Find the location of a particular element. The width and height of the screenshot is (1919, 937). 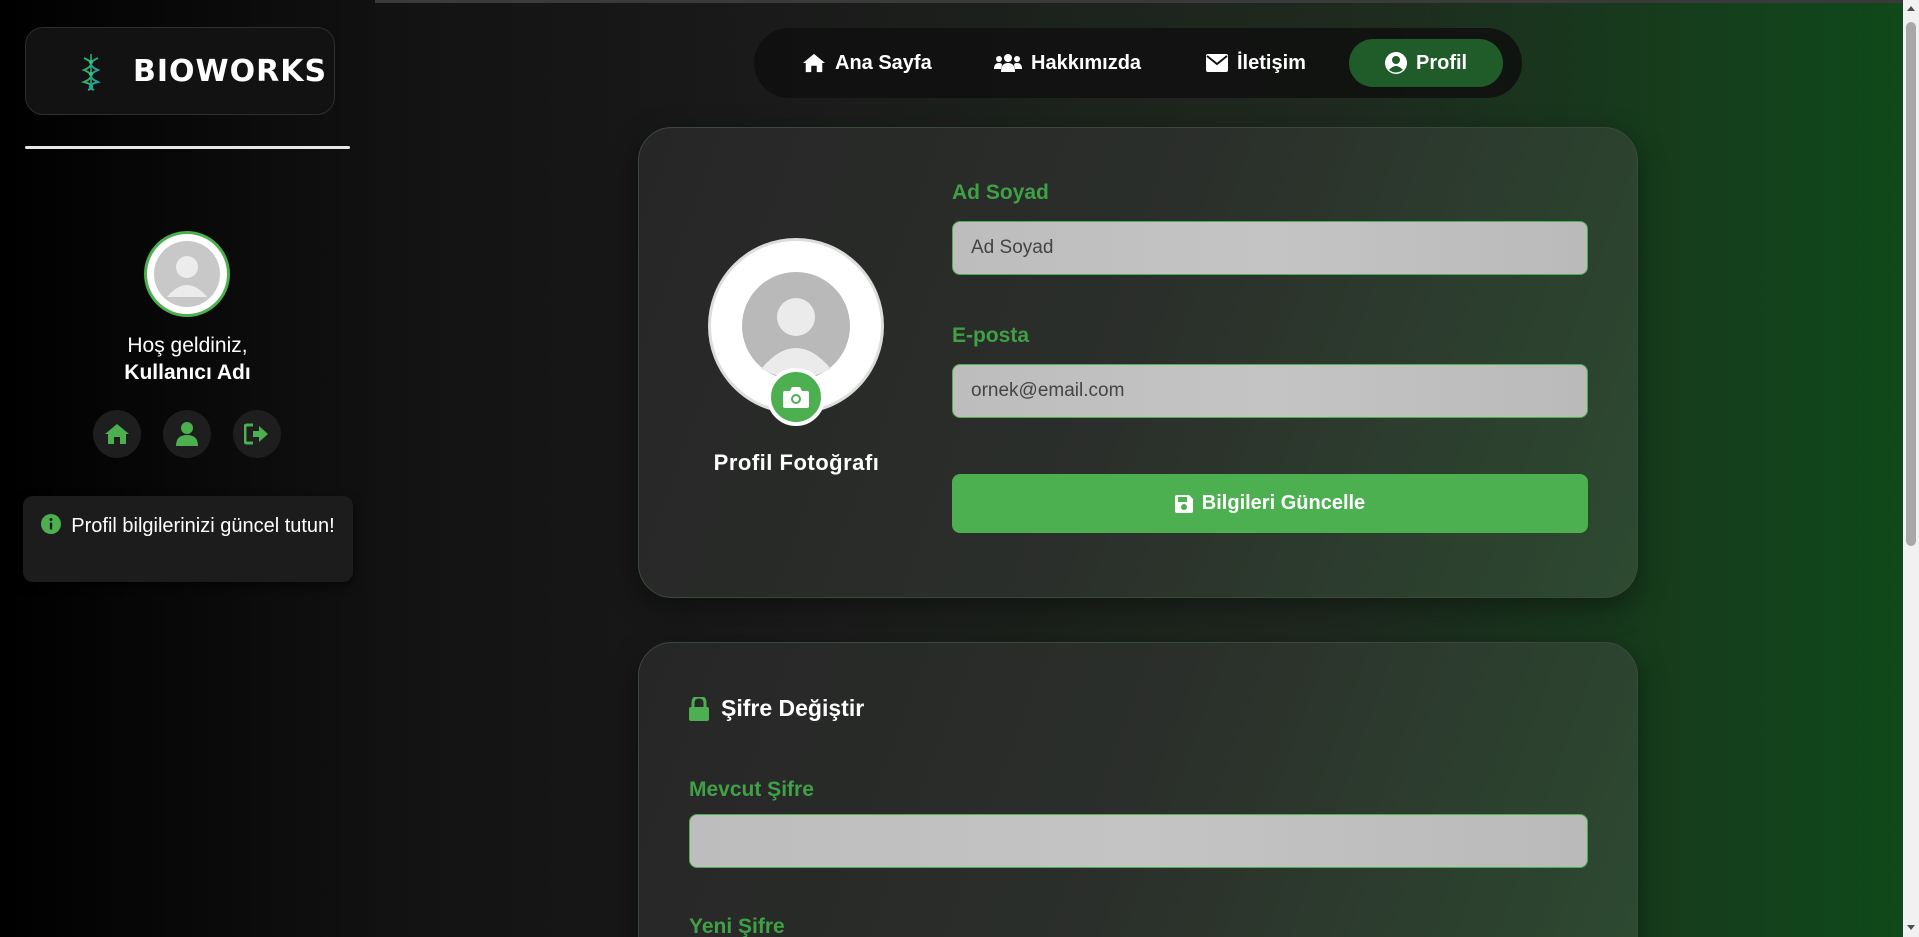

current-password-input is located at coordinates (1138, 841).